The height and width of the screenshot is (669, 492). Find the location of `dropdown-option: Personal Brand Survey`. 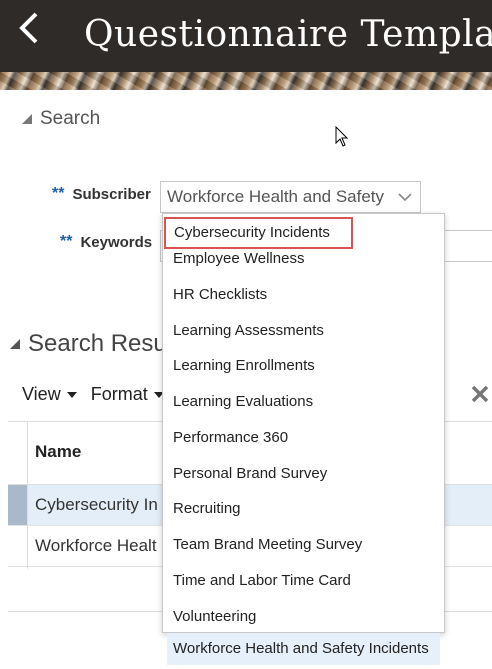

dropdown-option: Personal Brand Survey is located at coordinates (303, 474).